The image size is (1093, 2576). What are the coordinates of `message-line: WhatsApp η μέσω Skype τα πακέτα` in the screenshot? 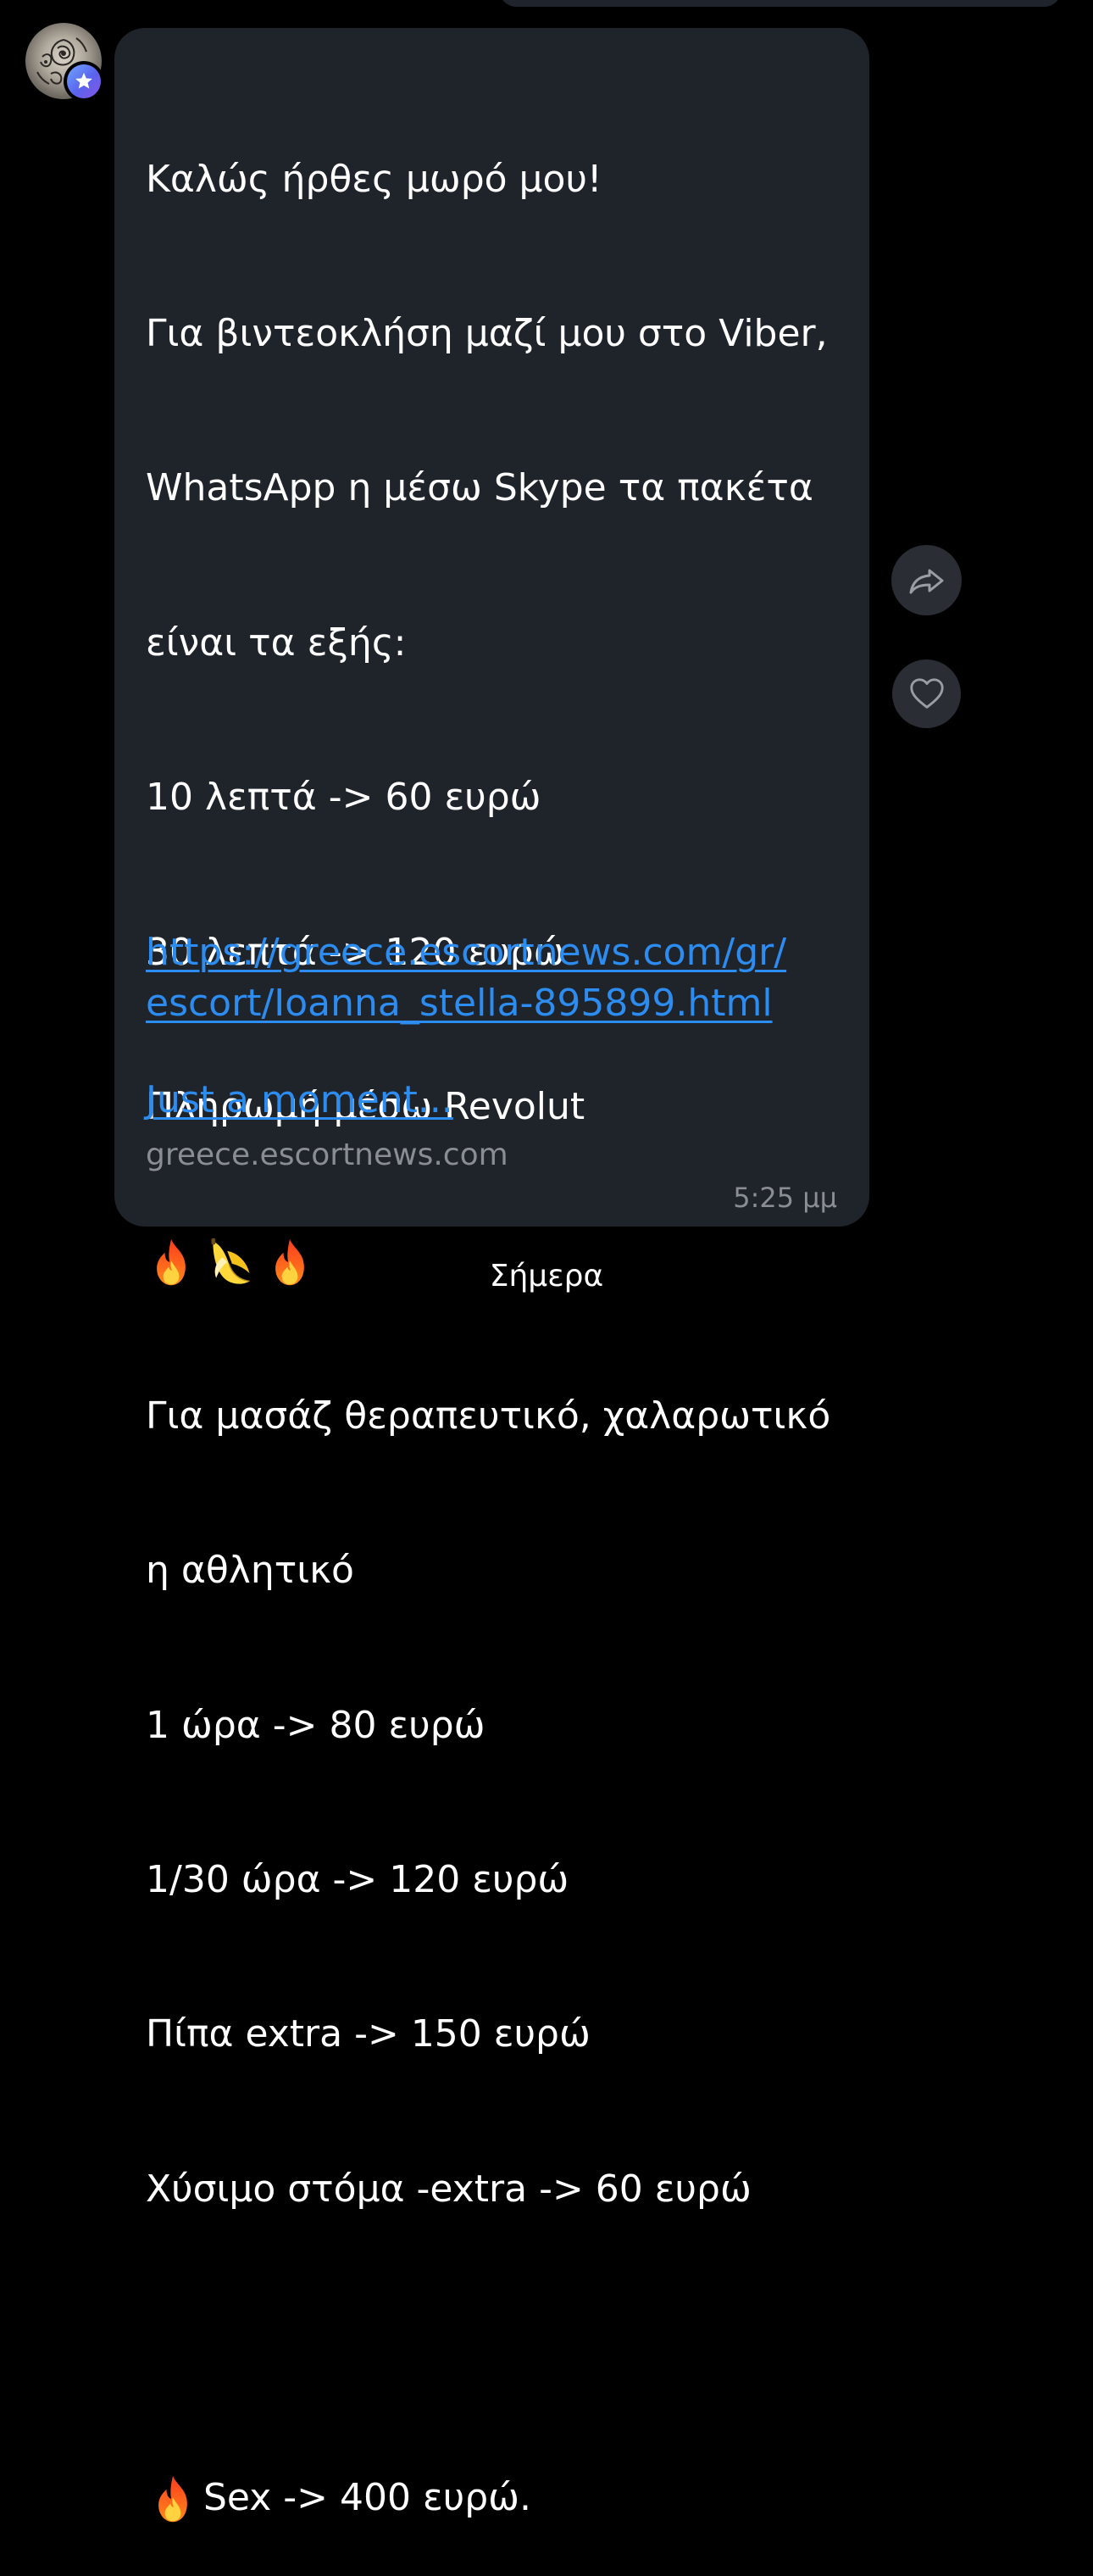 It's located at (479, 488).